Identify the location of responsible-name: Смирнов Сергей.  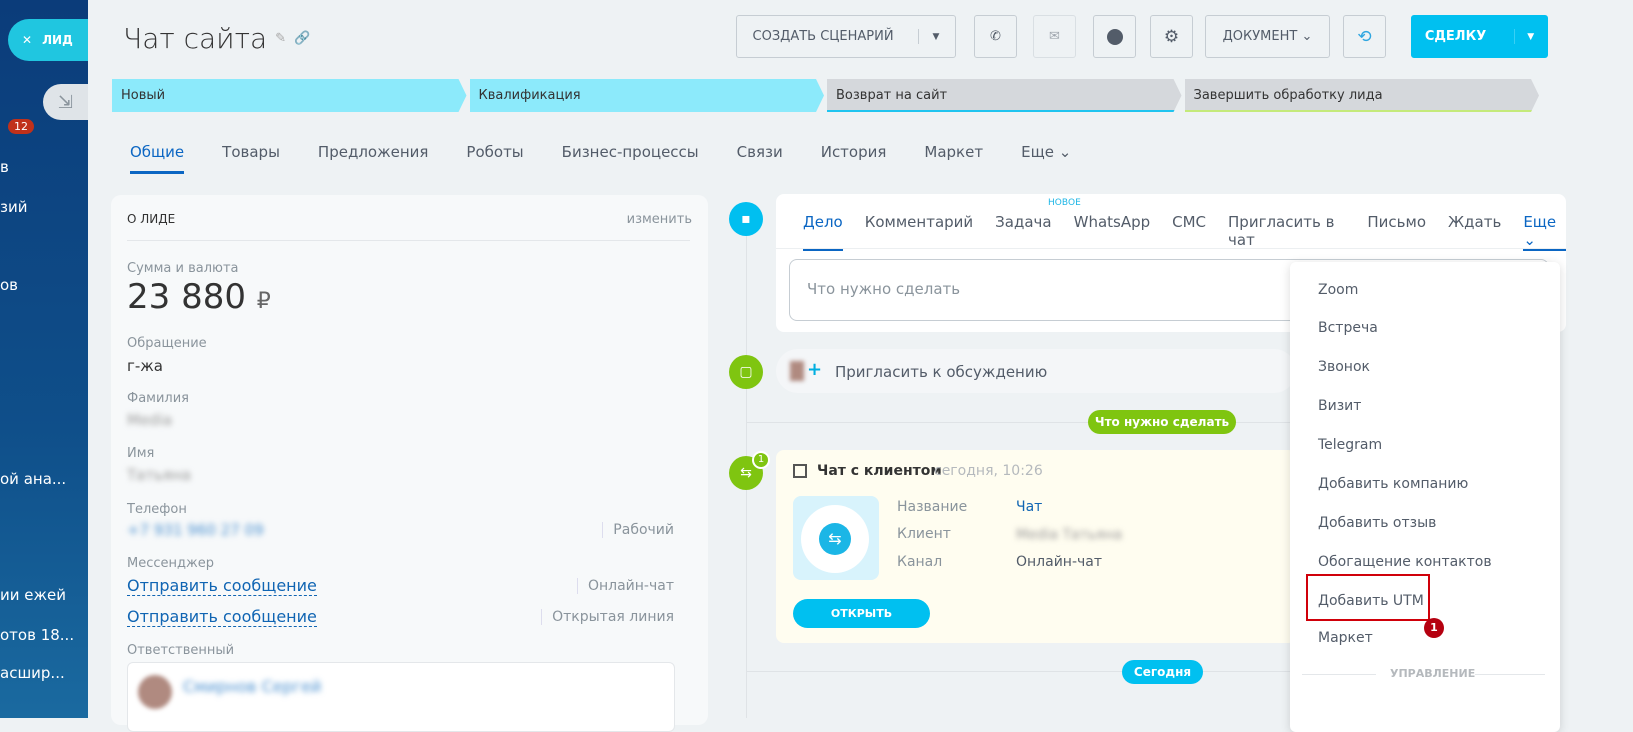
(252, 686).